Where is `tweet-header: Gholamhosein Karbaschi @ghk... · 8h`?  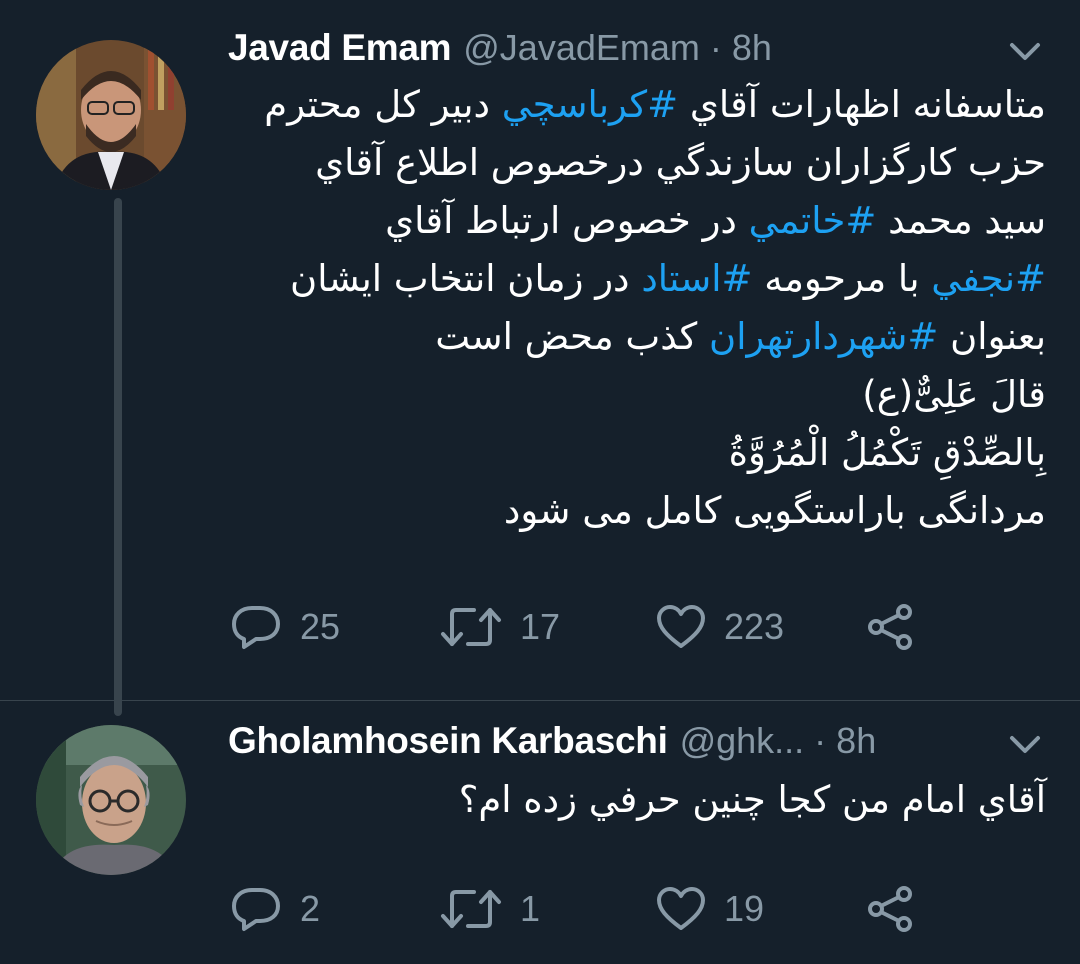
tweet-header: Gholamhosein Karbaschi @ghk... · 8h is located at coordinates (634, 741).